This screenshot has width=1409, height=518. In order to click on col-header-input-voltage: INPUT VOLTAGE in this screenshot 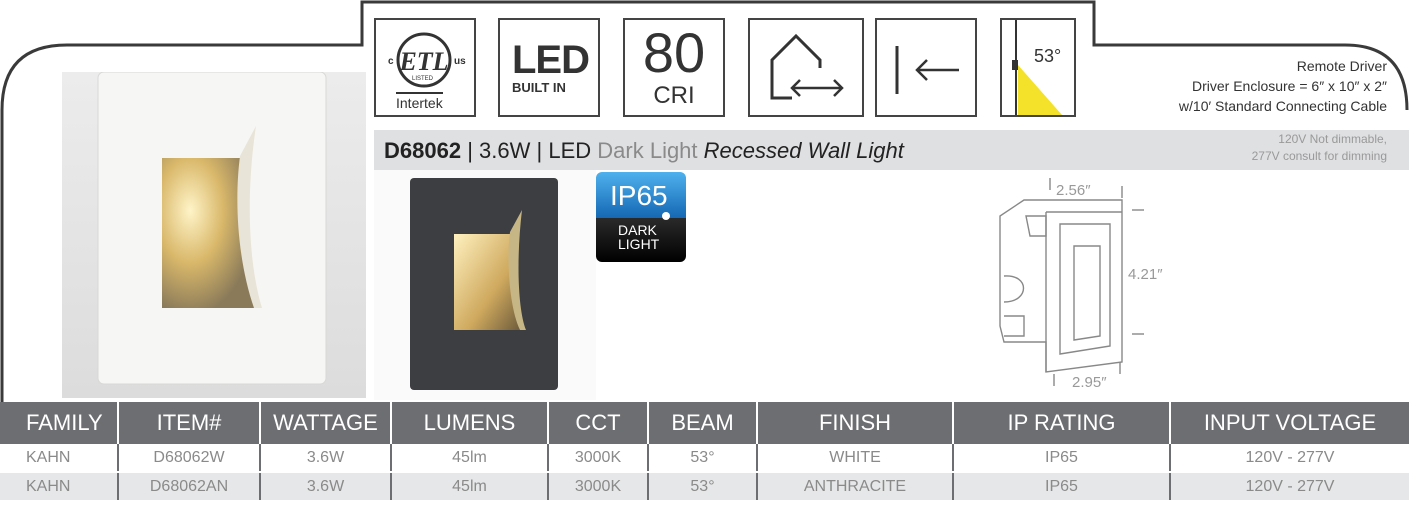, I will do `click(1289, 423)`.